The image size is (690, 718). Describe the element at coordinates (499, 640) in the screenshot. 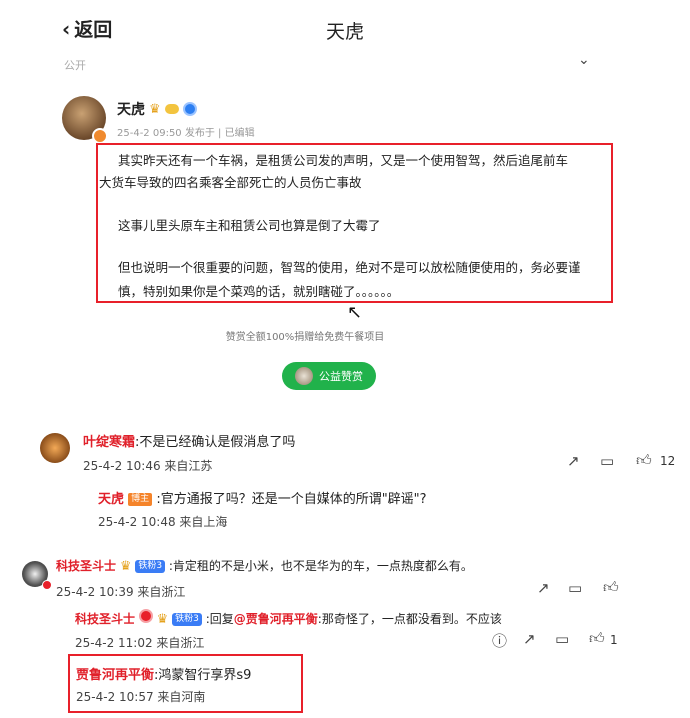

I see `report-icon: ⓘ` at that location.